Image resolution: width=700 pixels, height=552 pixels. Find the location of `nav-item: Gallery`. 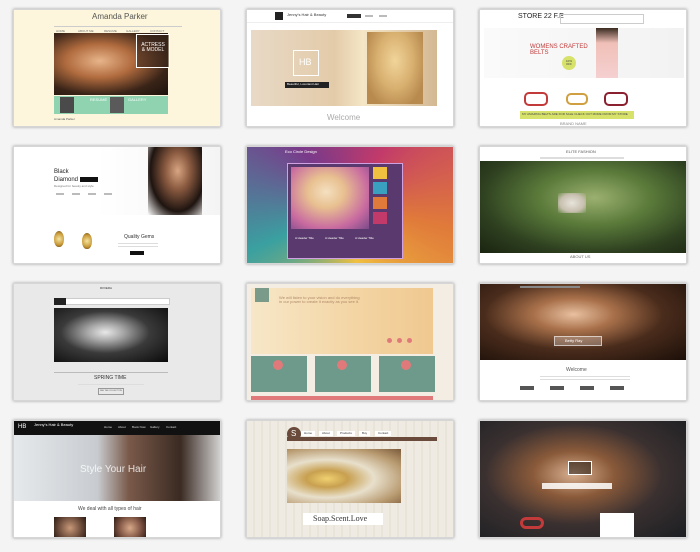

nav-item: Gallery is located at coordinates (155, 427).